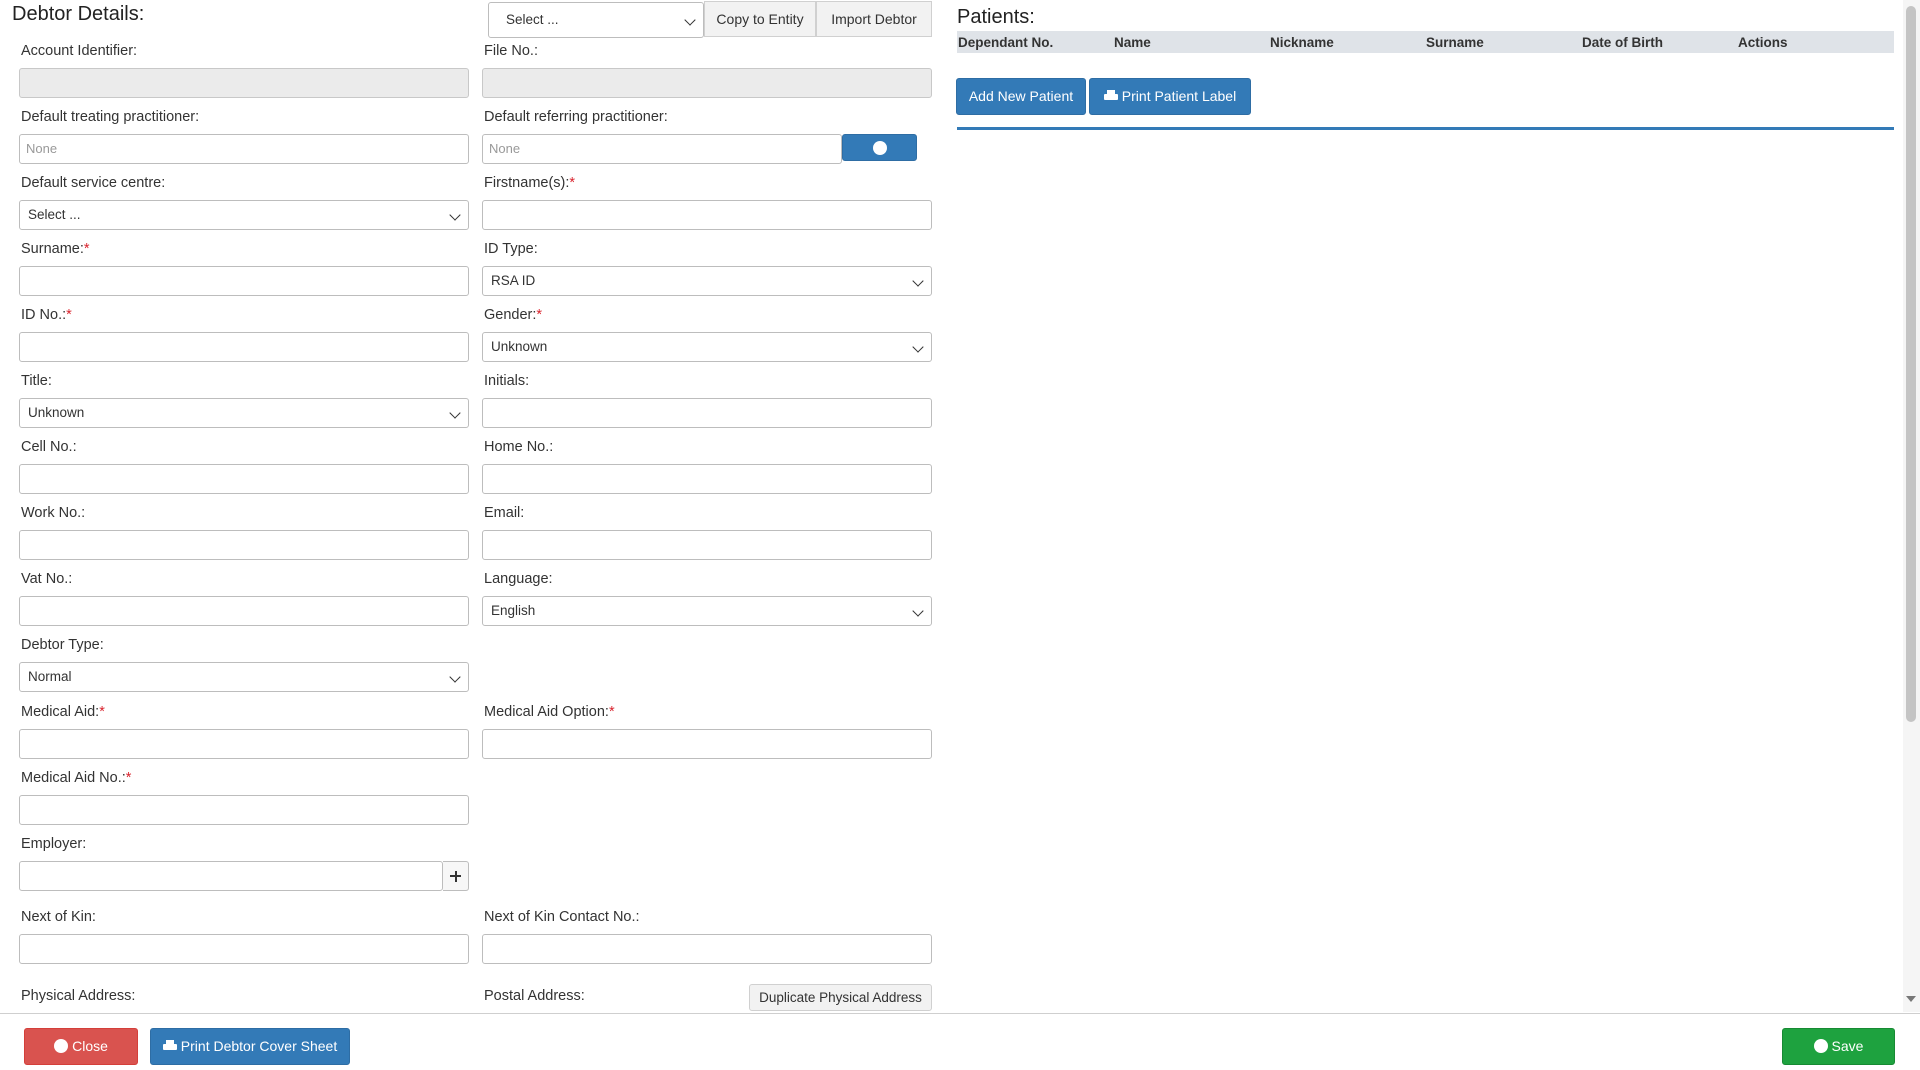 This screenshot has width=1920, height=1070. What do you see at coordinates (53, 513) in the screenshot?
I see `work-no-label: Work No.:` at bounding box center [53, 513].